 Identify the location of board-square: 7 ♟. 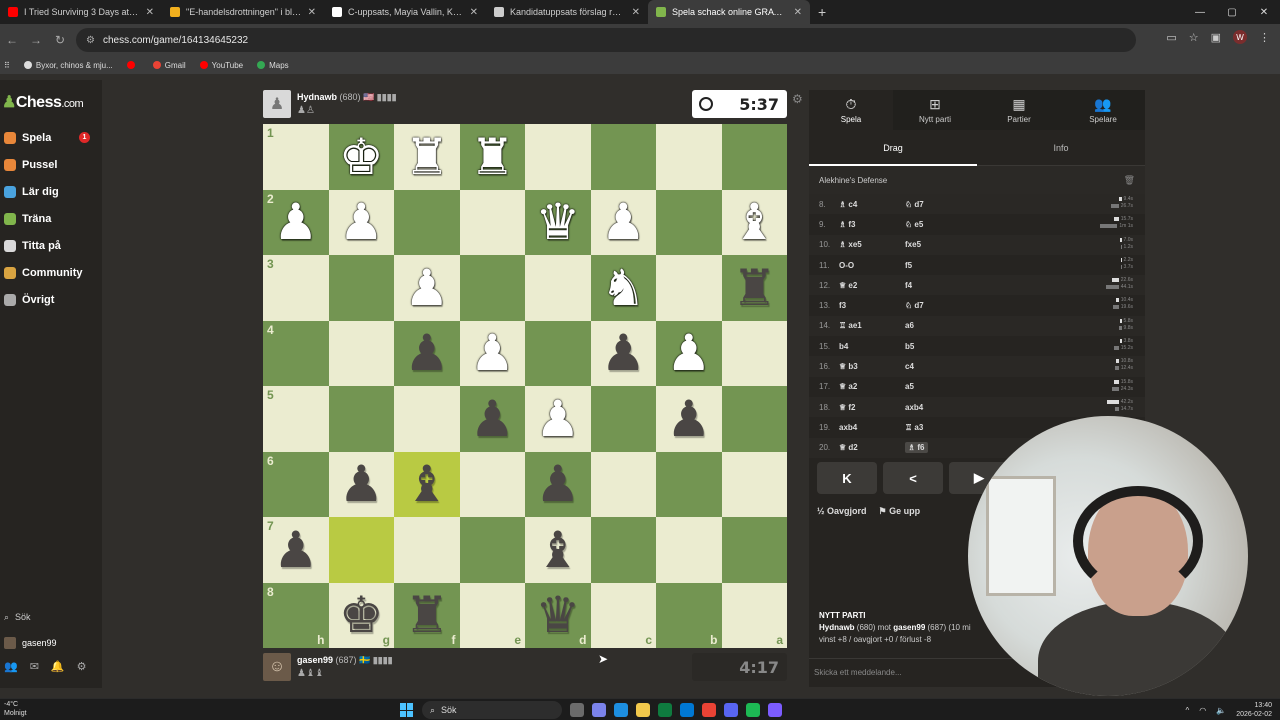
(296, 550).